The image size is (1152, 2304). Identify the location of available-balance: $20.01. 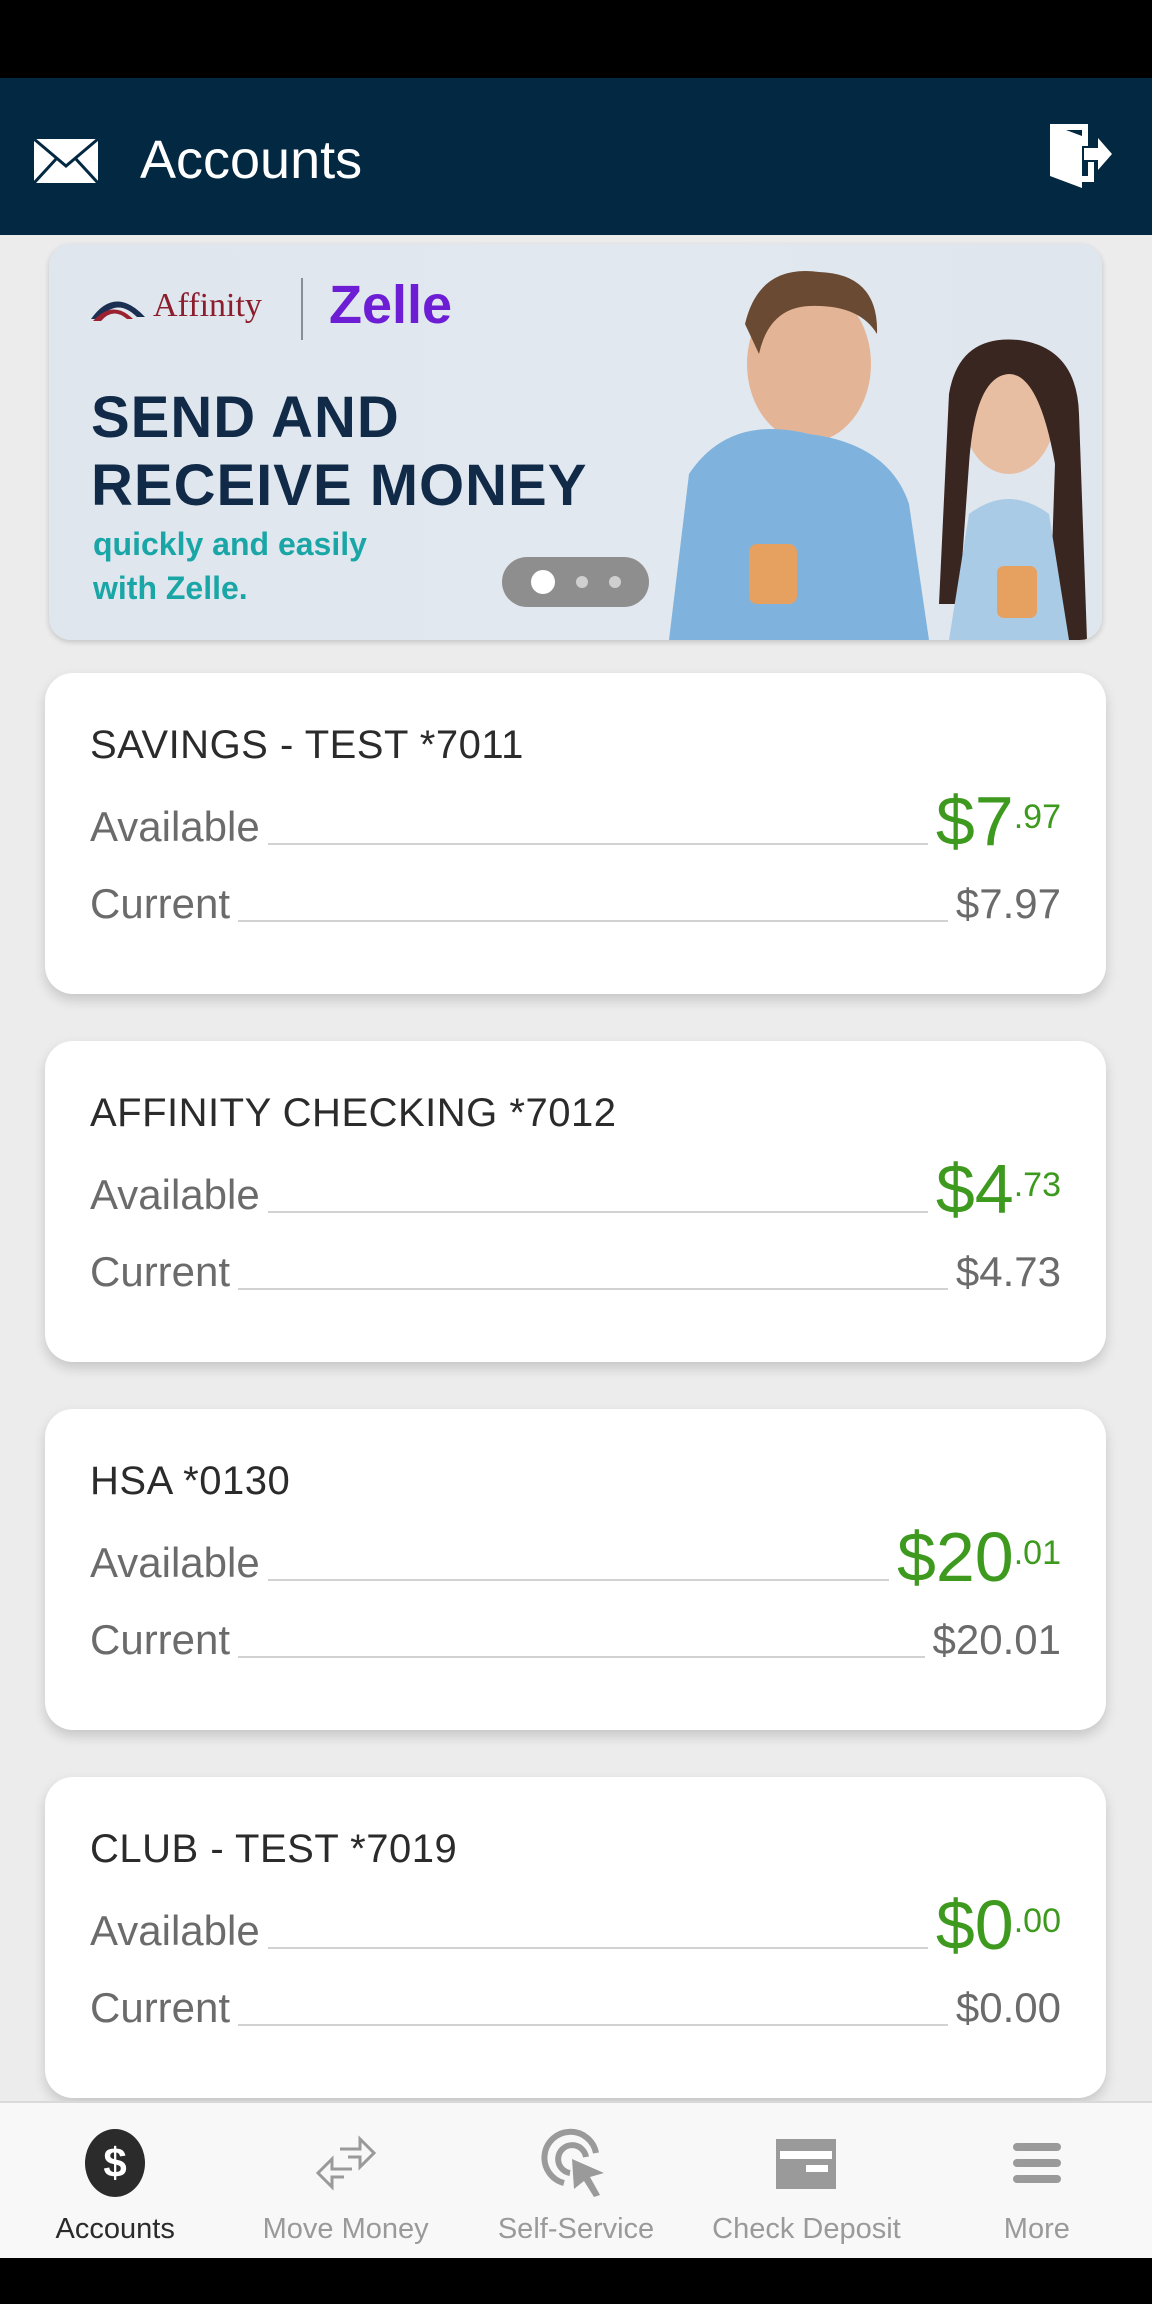
(978, 1557).